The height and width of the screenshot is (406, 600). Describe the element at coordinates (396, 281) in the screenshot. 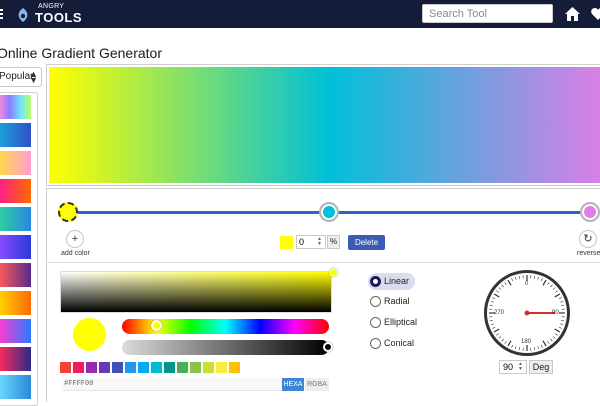

I see `gradient-type-label: Linear` at that location.